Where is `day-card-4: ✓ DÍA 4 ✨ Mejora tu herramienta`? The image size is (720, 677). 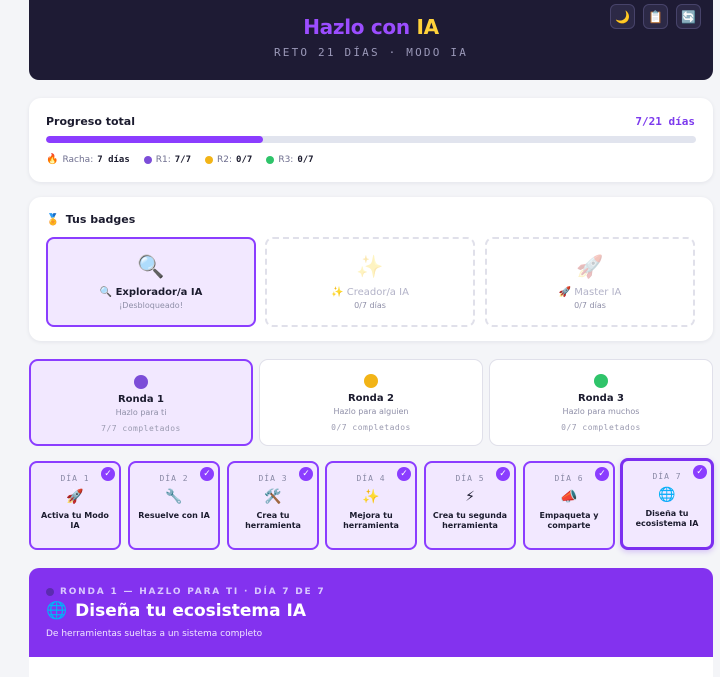
day-card-4: ✓ DÍA 4 ✨ Mejora tu herramienta is located at coordinates (371, 505).